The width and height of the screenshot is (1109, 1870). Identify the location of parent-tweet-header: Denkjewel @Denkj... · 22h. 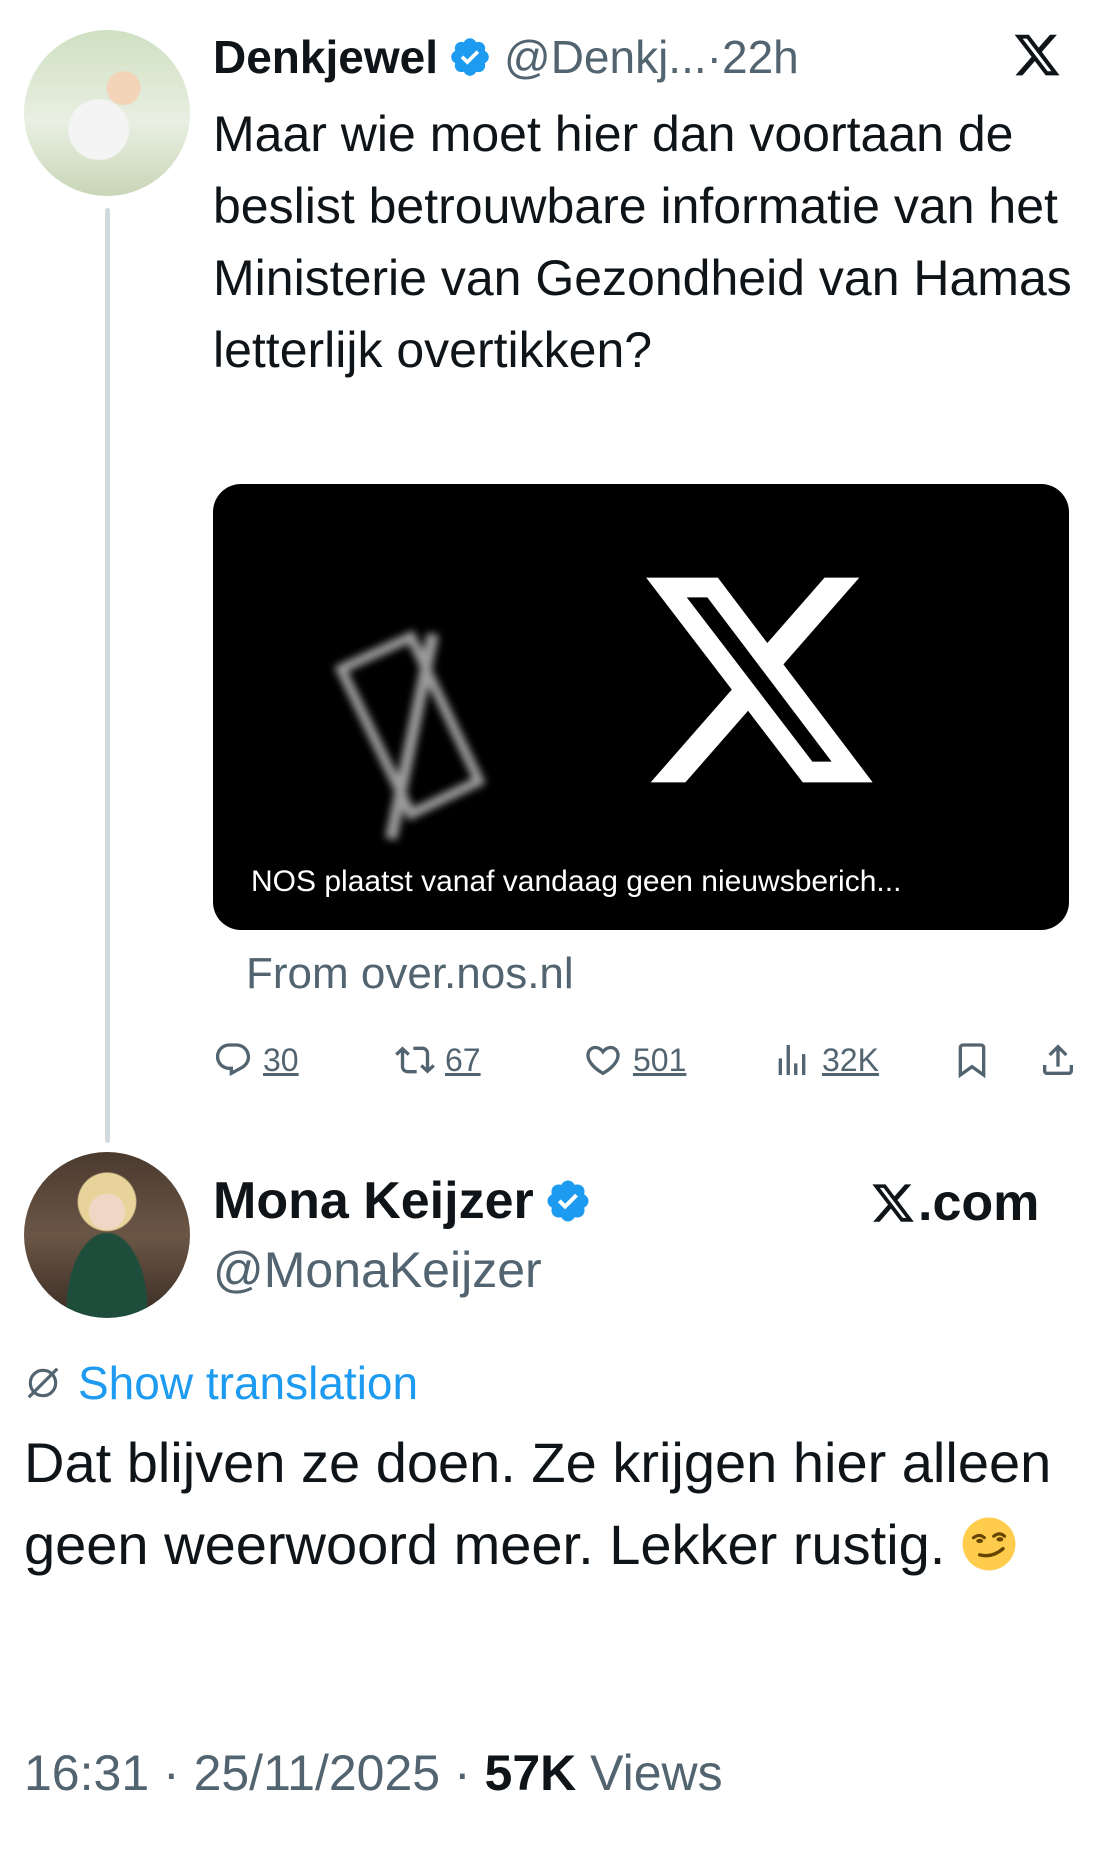
(506, 57).